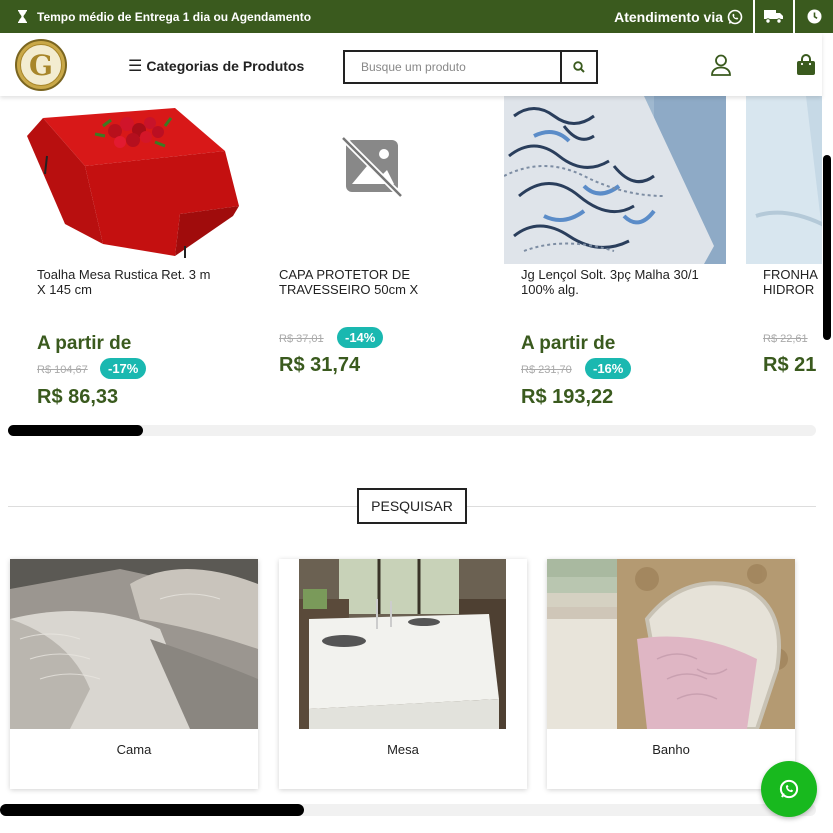 This screenshot has width=833, height=833. I want to click on logo-letter: G, so click(41, 65).